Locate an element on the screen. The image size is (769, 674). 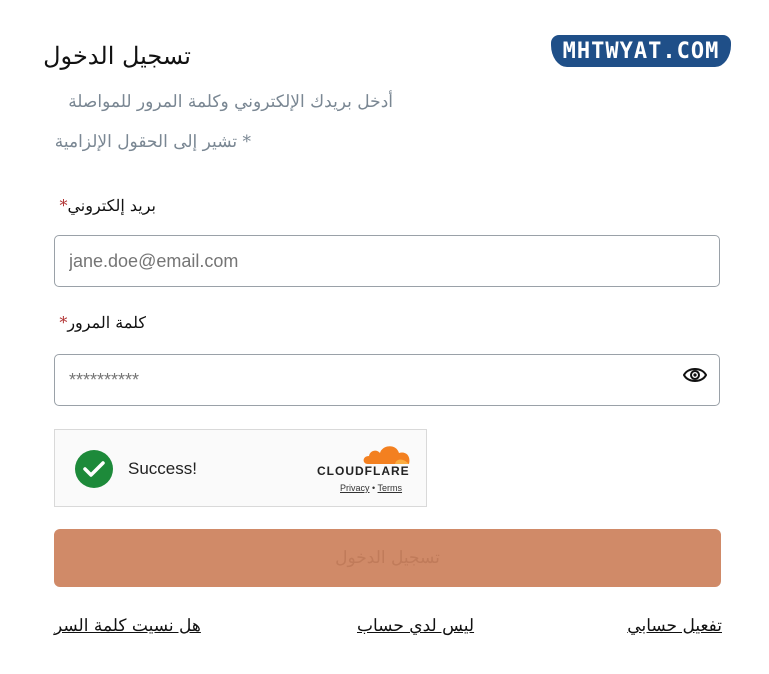
password-label-text: كلمة المرور is located at coordinates (106, 322).